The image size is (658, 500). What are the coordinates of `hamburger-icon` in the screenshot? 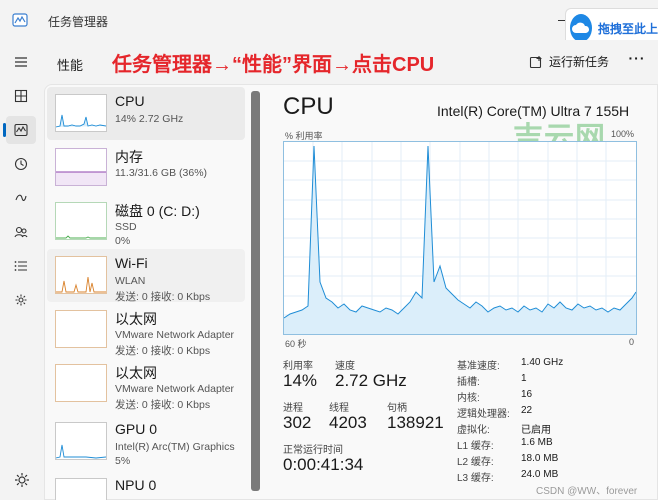 It's located at (21, 62).